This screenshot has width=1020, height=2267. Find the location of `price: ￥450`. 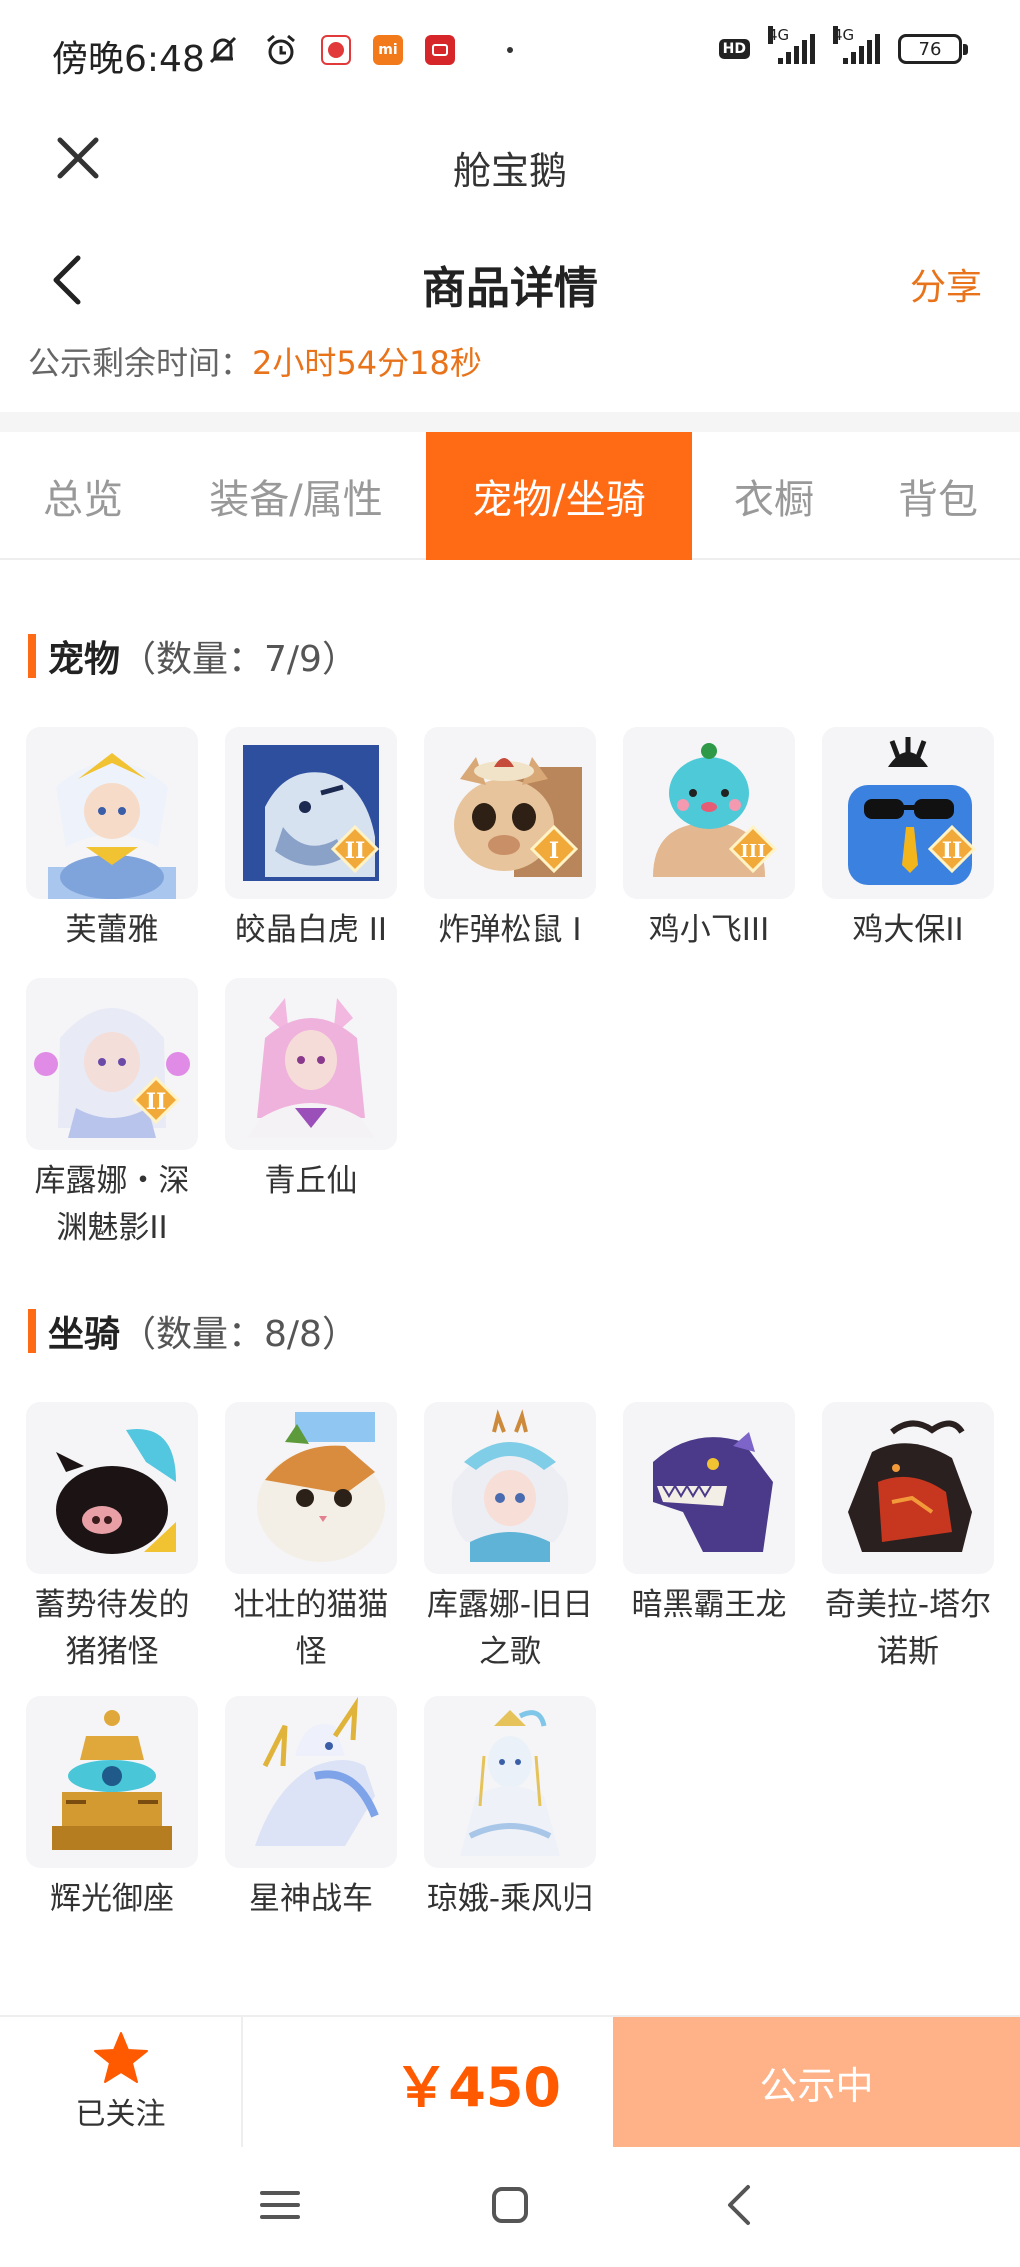

price: ￥450 is located at coordinates (477, 2087).